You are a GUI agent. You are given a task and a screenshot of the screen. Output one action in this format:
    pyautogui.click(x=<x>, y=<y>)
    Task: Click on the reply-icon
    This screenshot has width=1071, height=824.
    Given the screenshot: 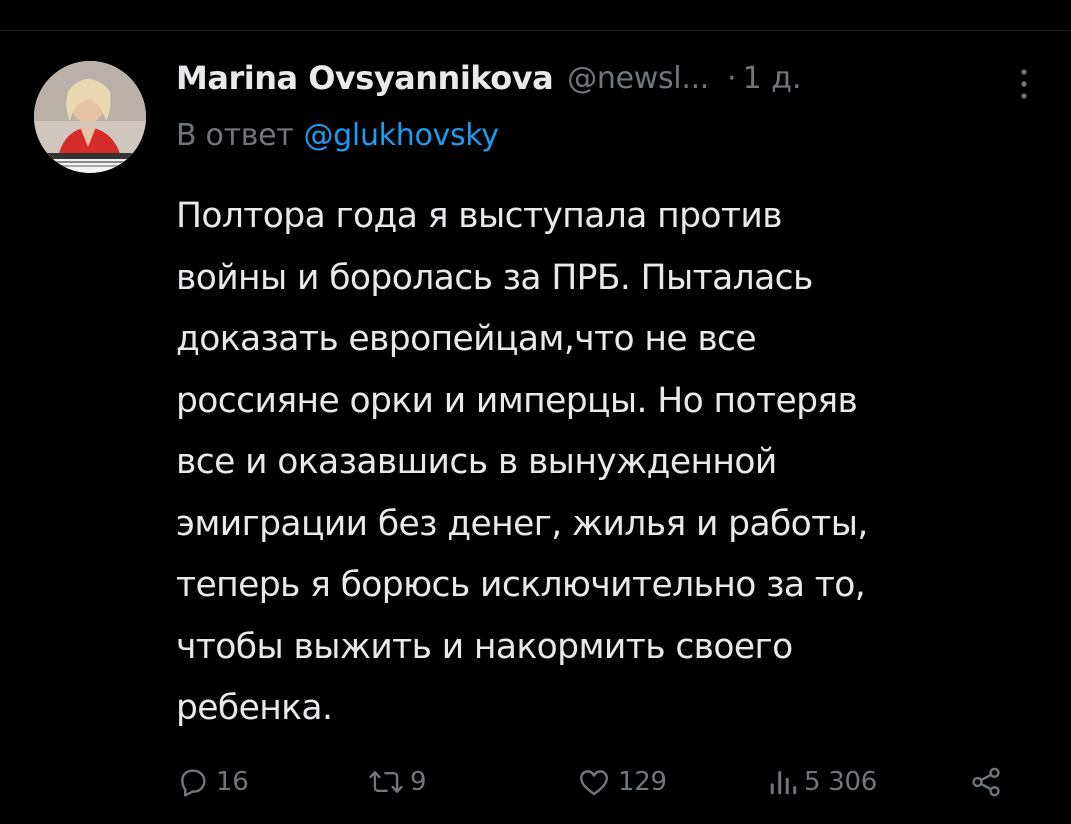 What is the action you would take?
    pyautogui.click(x=193, y=782)
    